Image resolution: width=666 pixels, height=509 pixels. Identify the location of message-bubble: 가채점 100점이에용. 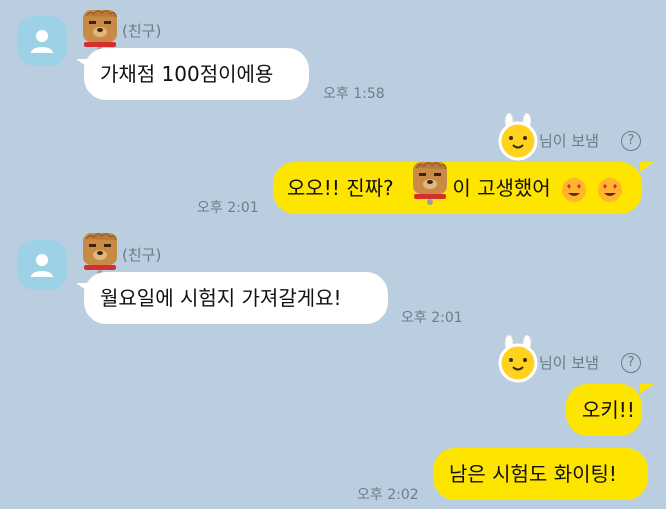
(196, 74).